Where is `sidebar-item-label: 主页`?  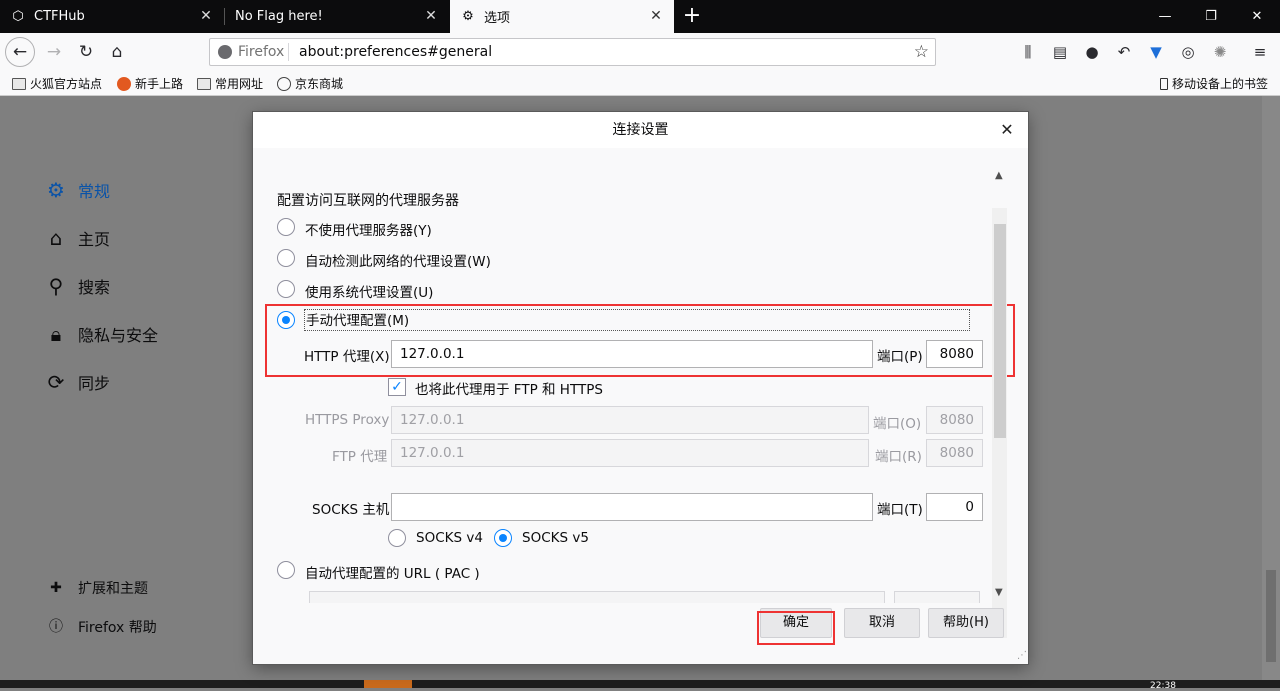 sidebar-item-label: 主页 is located at coordinates (94, 239).